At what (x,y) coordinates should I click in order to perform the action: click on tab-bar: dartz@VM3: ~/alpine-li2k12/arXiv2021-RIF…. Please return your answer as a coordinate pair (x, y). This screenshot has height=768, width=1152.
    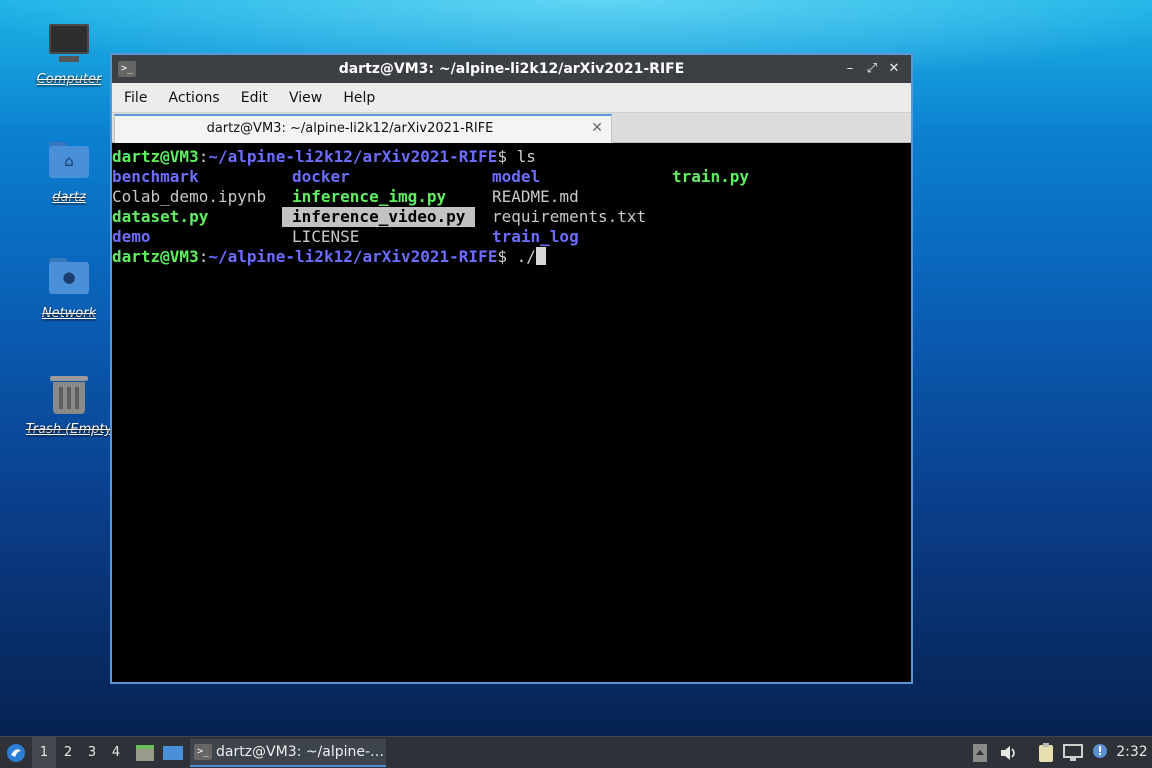
    Looking at the image, I should click on (511, 128).